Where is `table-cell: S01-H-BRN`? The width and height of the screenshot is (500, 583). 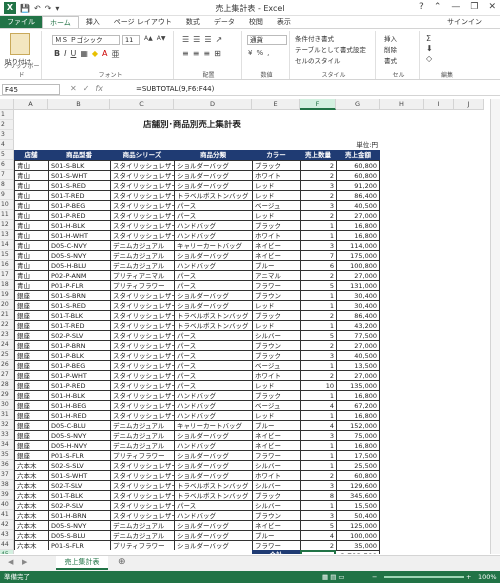 table-cell: S01-H-BRN is located at coordinates (79, 515).